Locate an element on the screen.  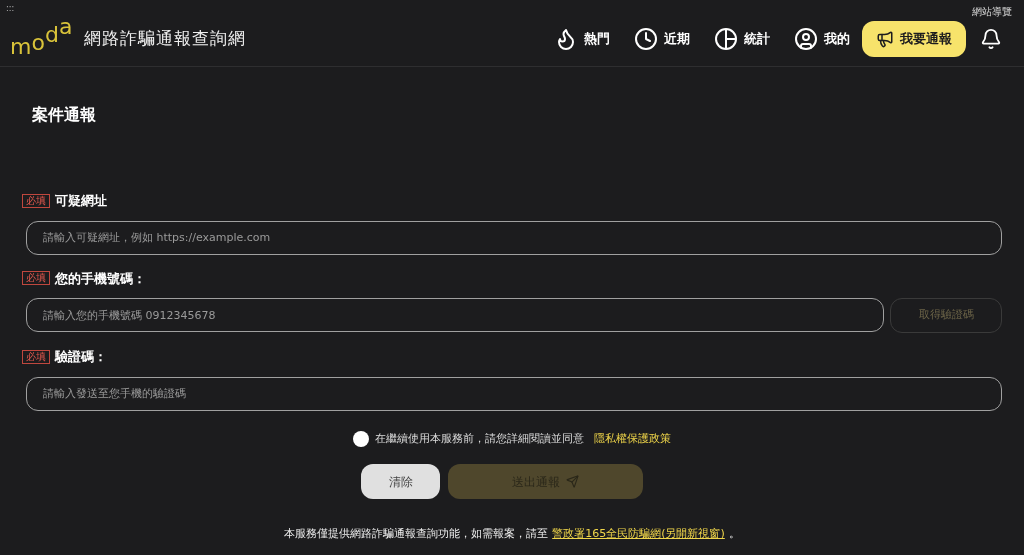
clock-icon is located at coordinates (646, 39).